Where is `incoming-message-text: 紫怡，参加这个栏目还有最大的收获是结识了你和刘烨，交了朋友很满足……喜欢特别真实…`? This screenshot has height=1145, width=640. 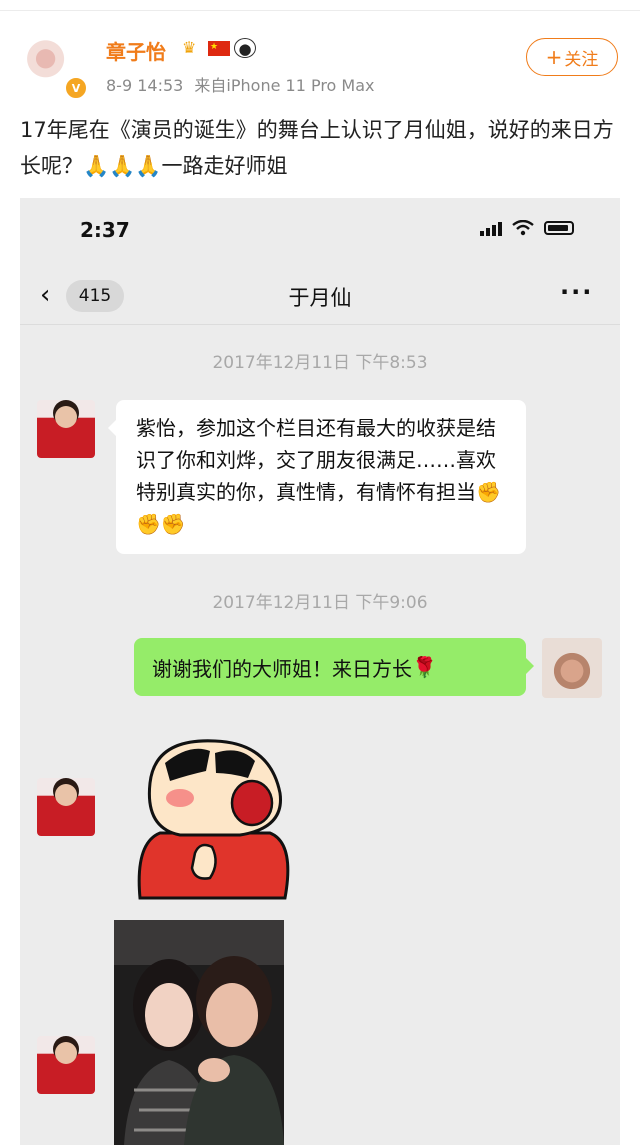
incoming-message-text: 紫怡，参加这个栏目还有最大的收获是结识了你和刘烨，交了朋友很满足……喜欢特别真实… is located at coordinates (316, 460).